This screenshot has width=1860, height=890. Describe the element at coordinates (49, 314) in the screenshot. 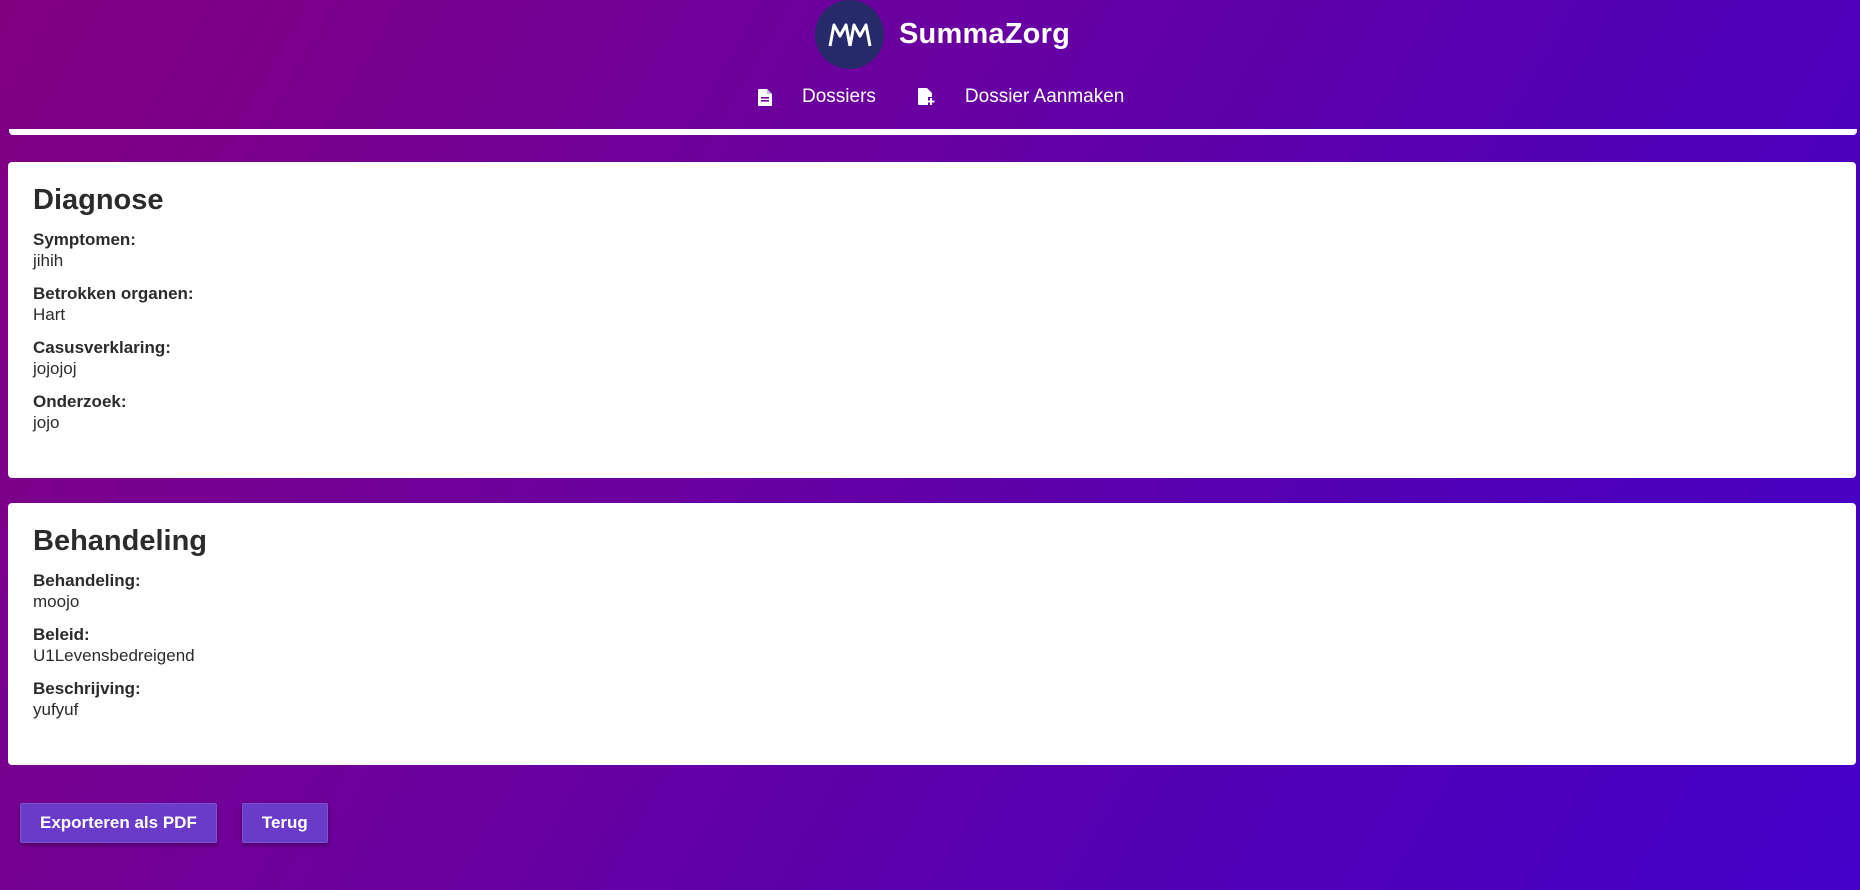

I see `field-value: Hart` at that location.